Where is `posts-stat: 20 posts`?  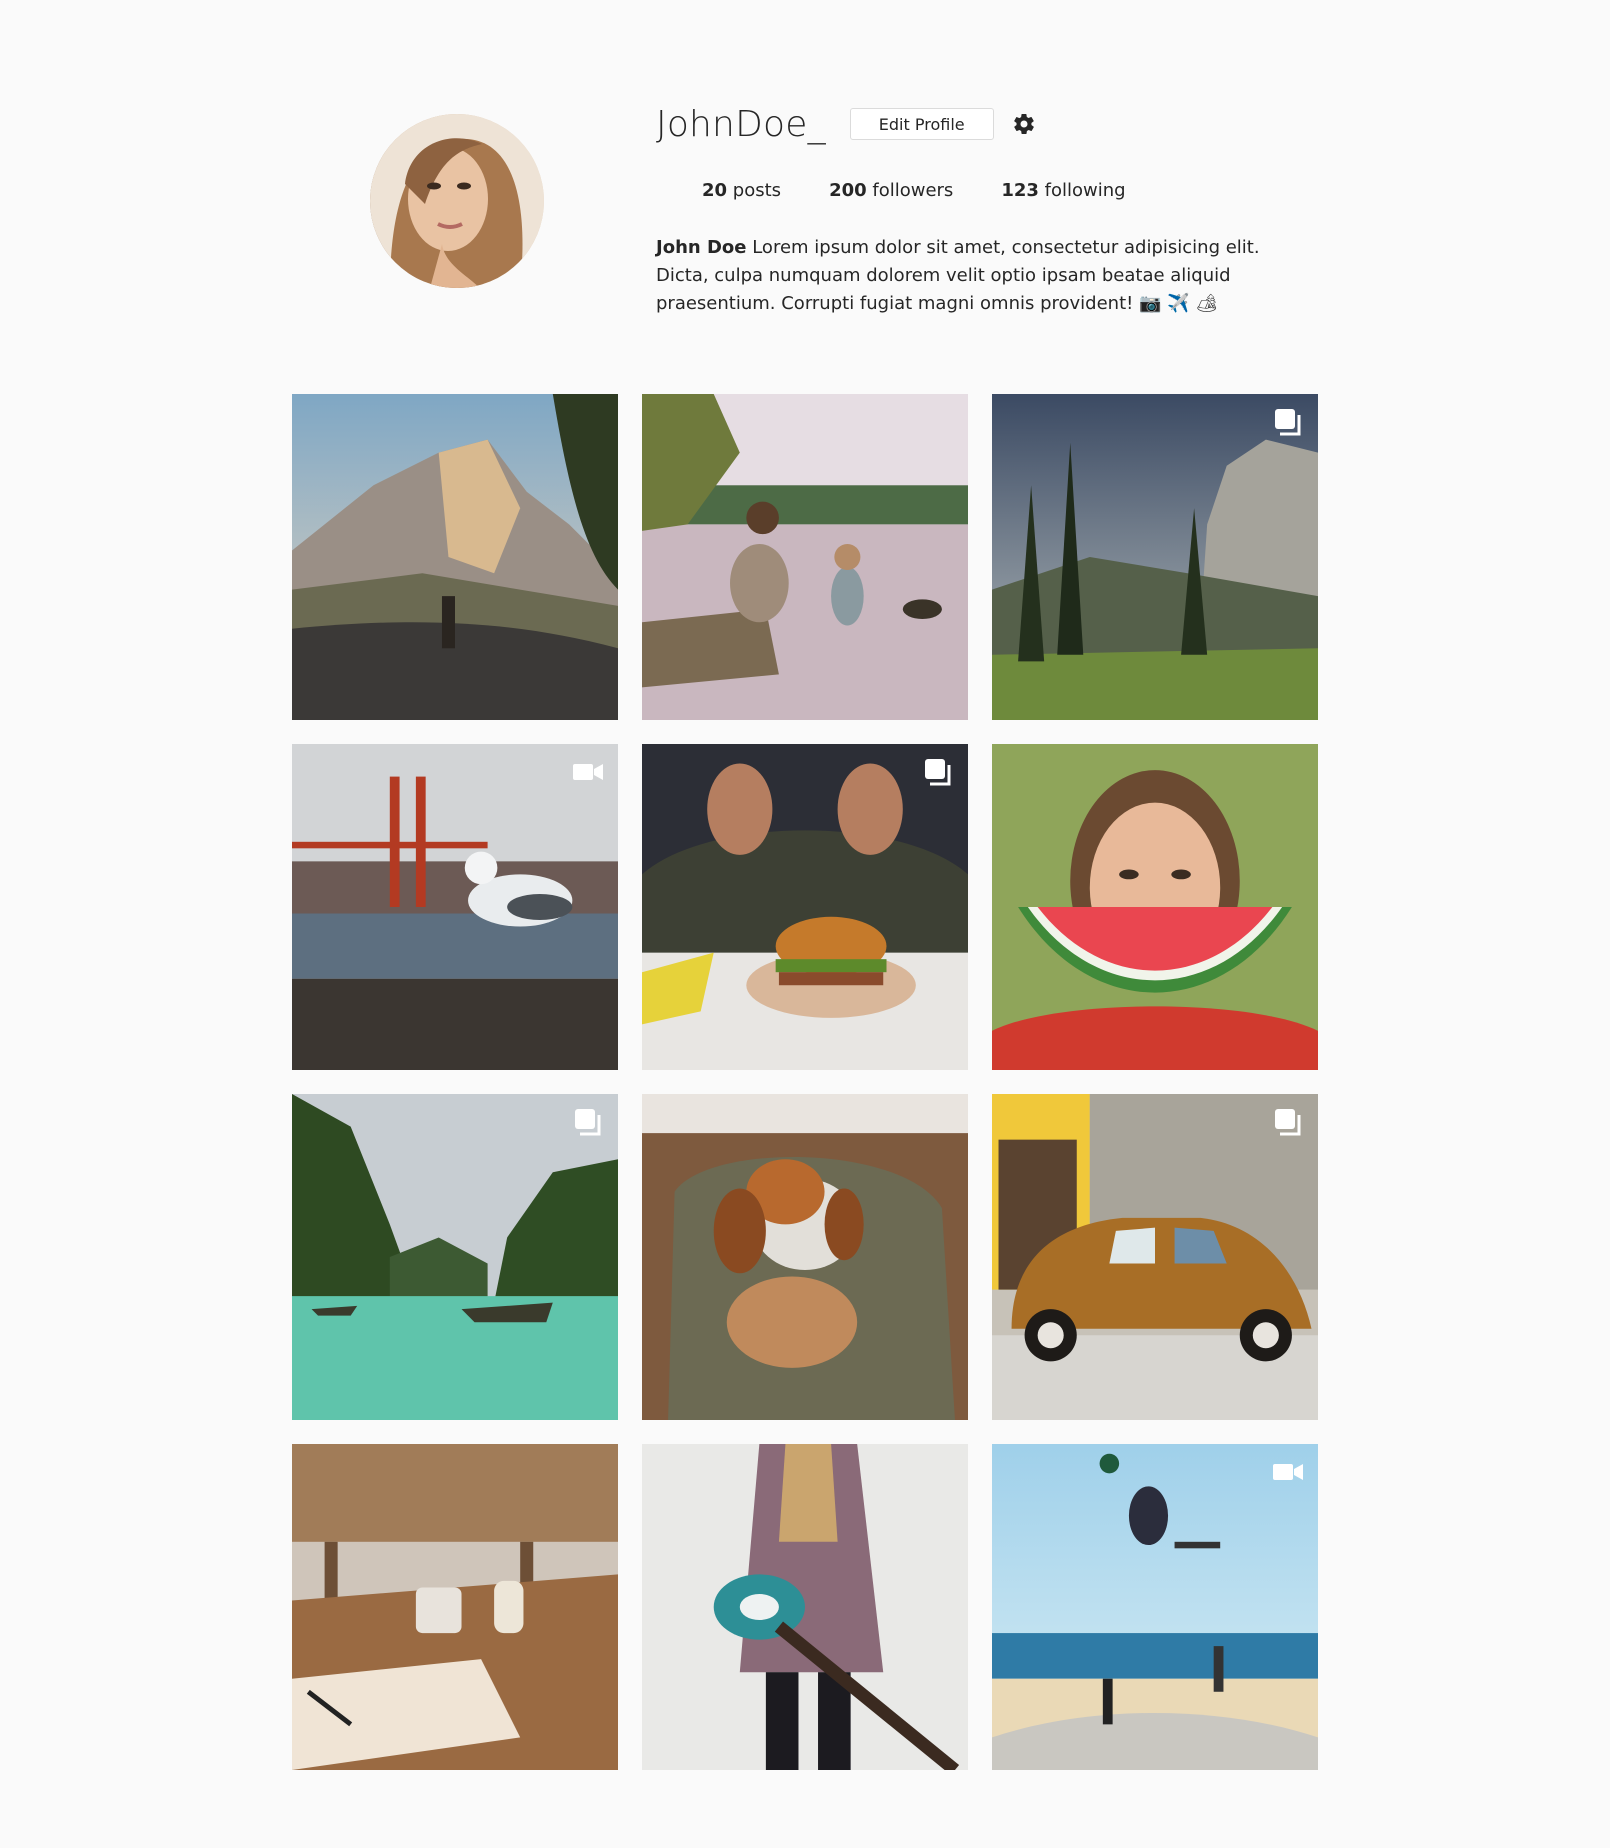
posts-stat: 20 posts is located at coordinates (741, 190).